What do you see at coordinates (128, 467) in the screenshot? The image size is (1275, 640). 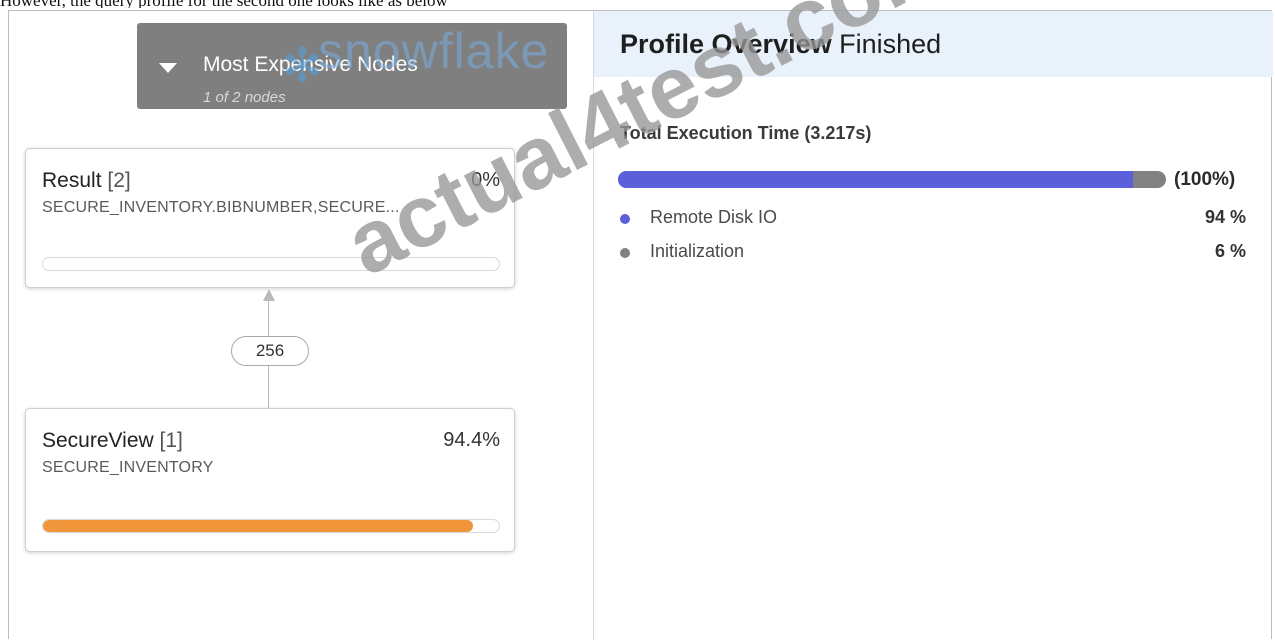 I see `node-detail: SECURE_INVENTORY` at bounding box center [128, 467].